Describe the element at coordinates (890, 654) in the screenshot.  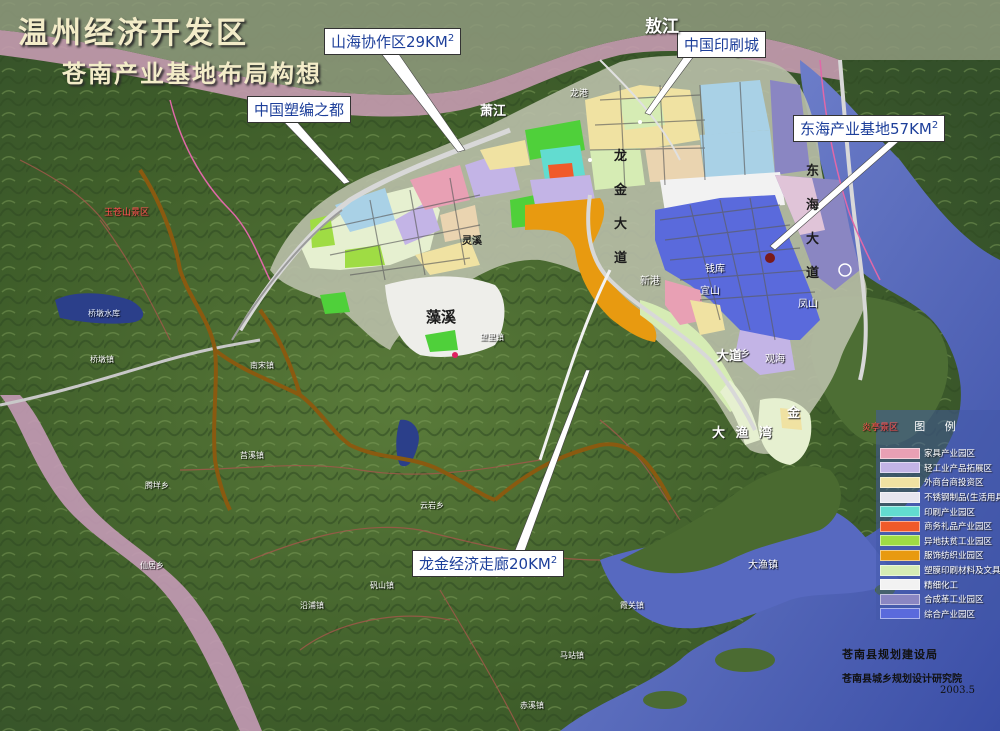
I see `credit-bureau: 苍南县规划建设局` at that location.